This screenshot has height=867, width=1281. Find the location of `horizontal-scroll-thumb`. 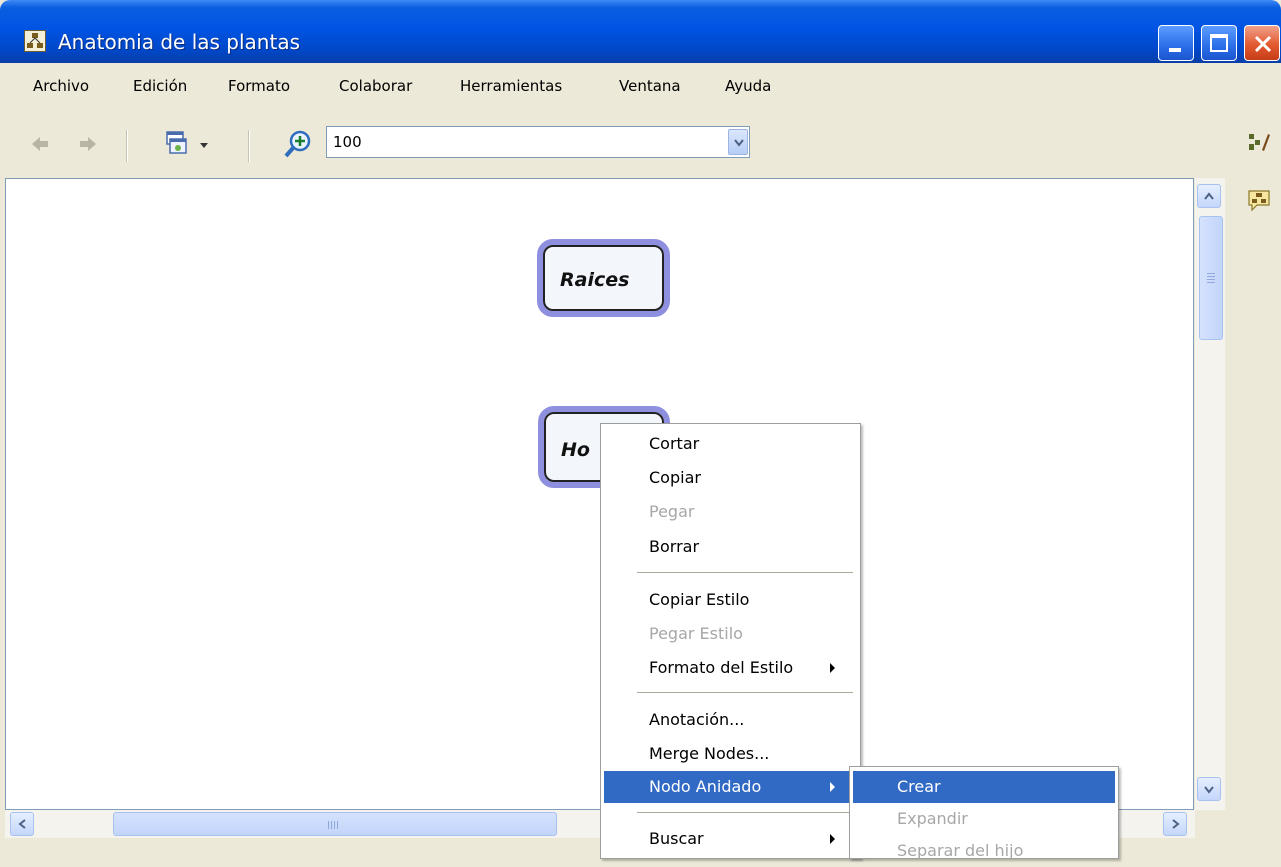

horizontal-scroll-thumb is located at coordinates (335, 824).